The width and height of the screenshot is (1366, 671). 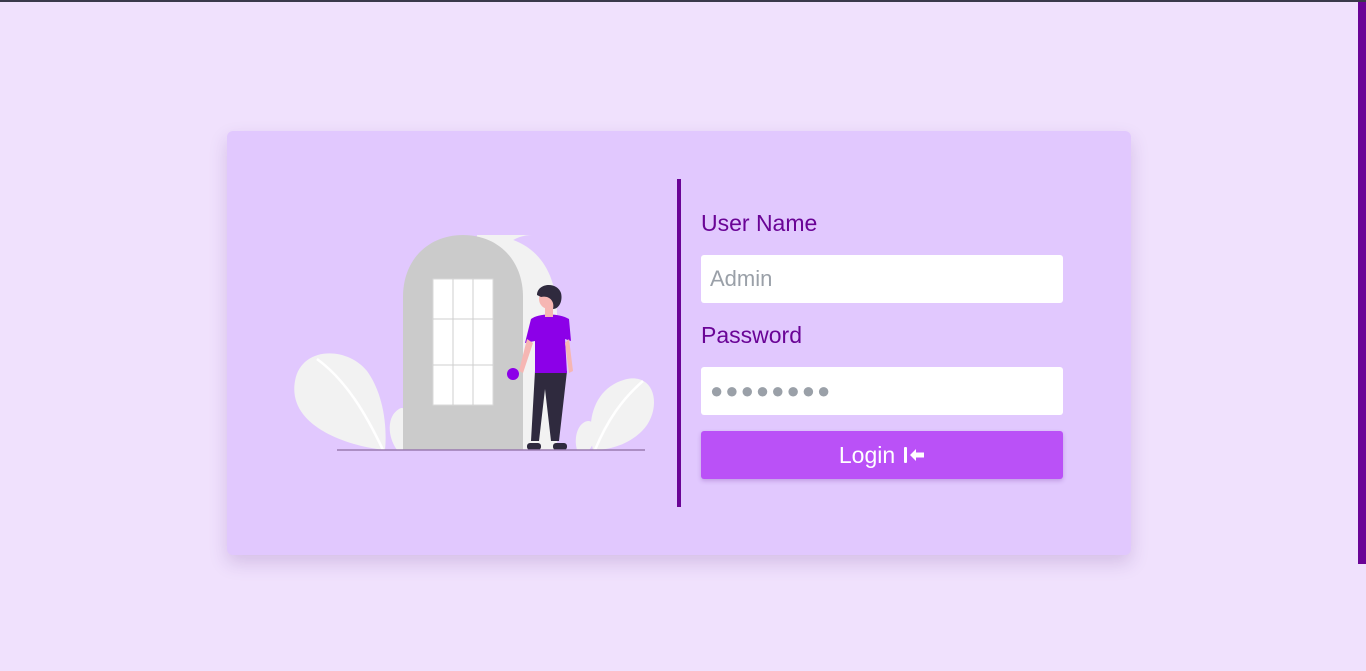 I want to click on scrollbar-thumb, so click(x=1362, y=283).